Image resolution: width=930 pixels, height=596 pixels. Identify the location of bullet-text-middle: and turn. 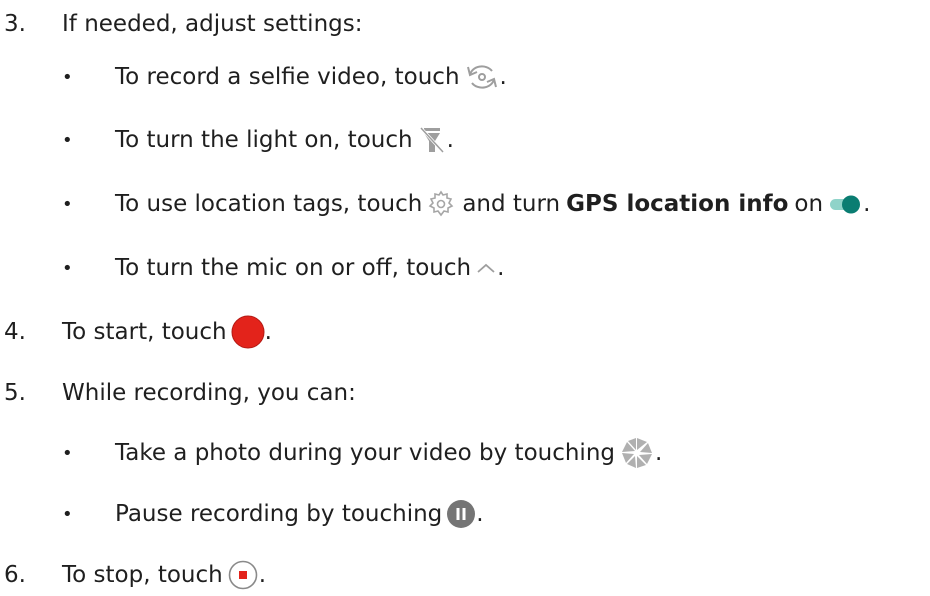
(511, 204).